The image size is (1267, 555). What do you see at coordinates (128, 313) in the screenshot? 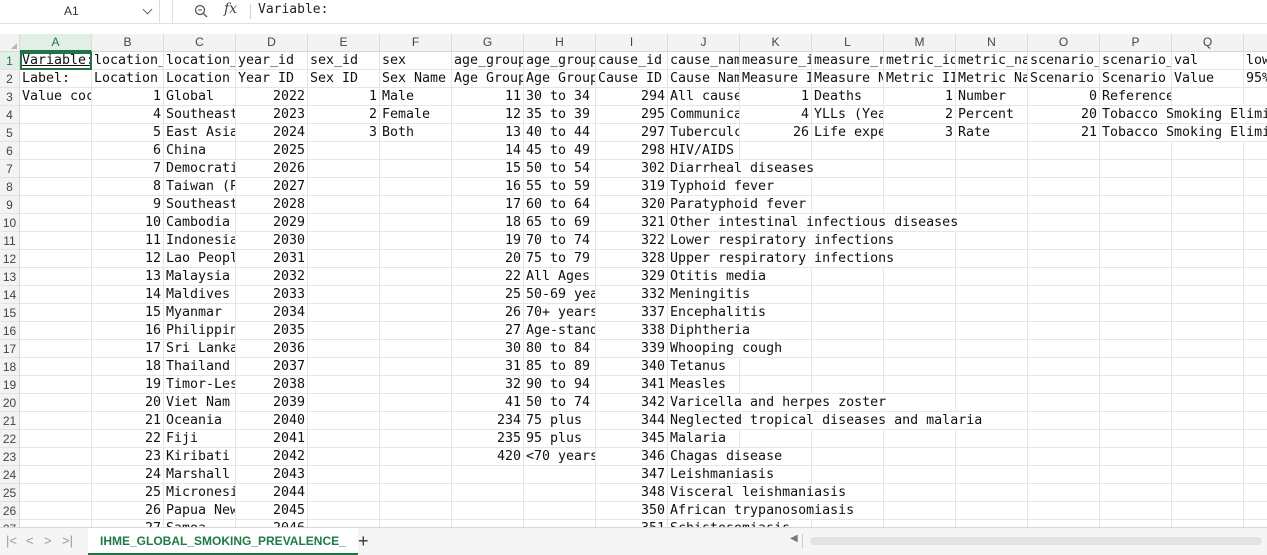
I see `cell: 15` at bounding box center [128, 313].